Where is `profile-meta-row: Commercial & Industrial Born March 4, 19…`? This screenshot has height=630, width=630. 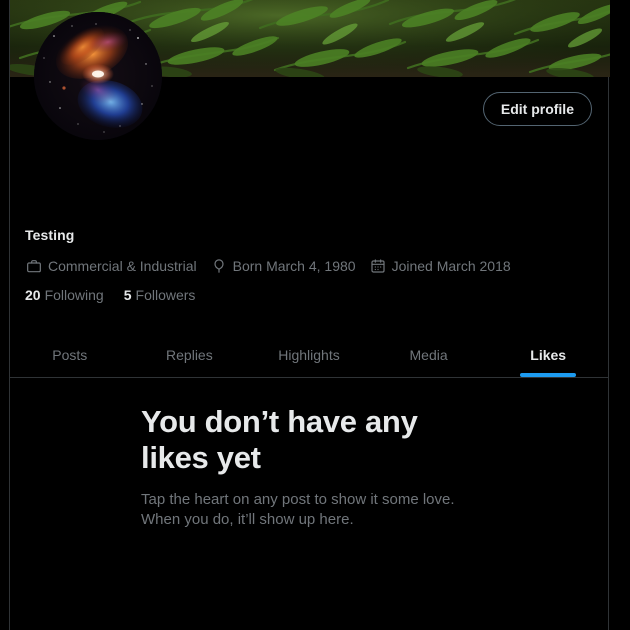
profile-meta-row: Commercial & Industrial Born March 4, 19… is located at coordinates (309, 266).